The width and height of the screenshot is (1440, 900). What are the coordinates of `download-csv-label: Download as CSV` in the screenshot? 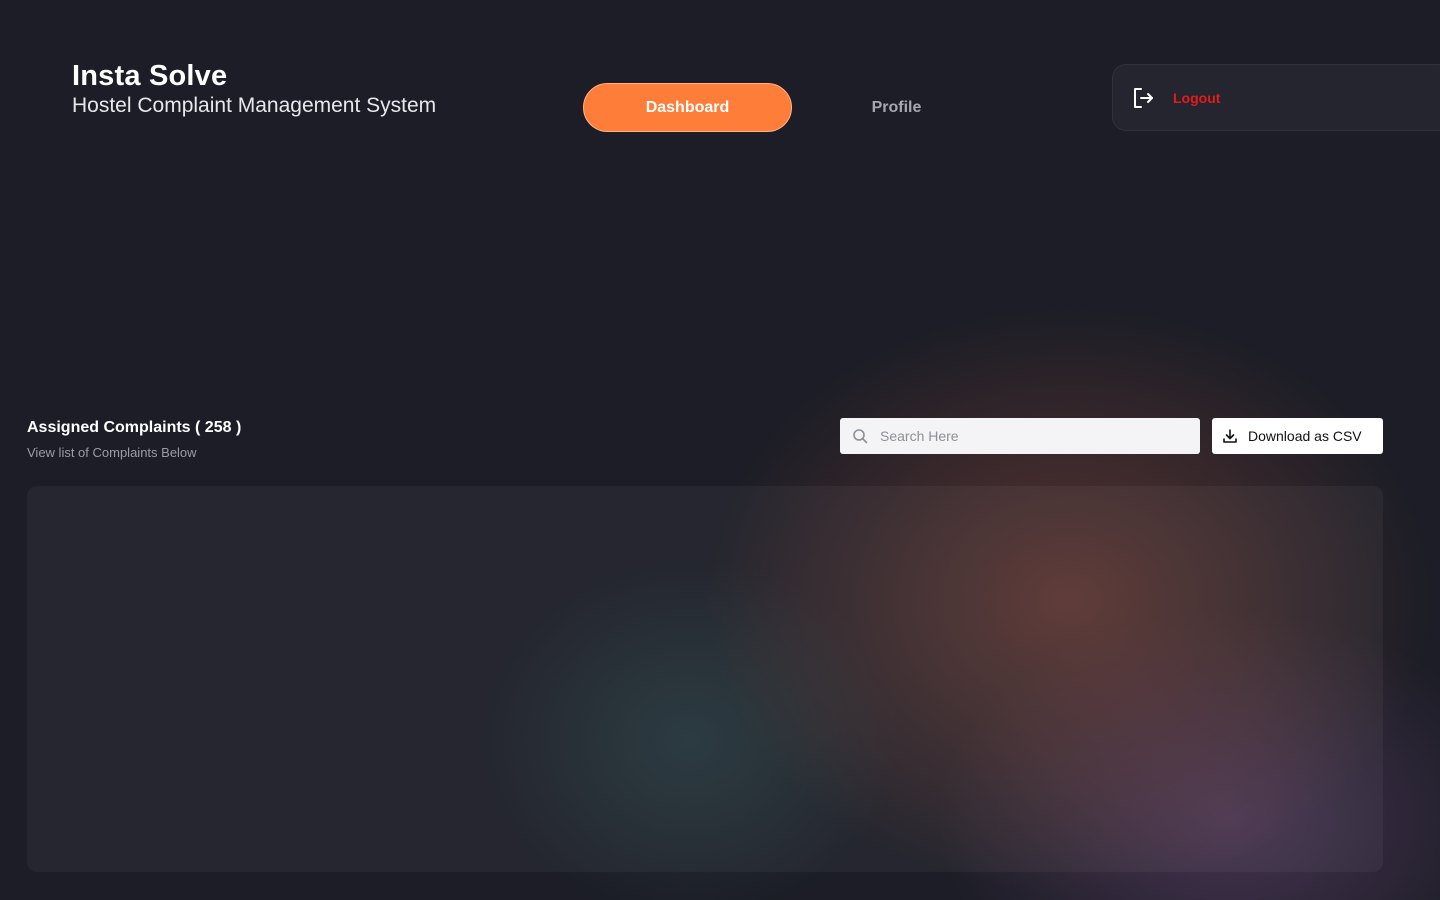 It's located at (1305, 436).